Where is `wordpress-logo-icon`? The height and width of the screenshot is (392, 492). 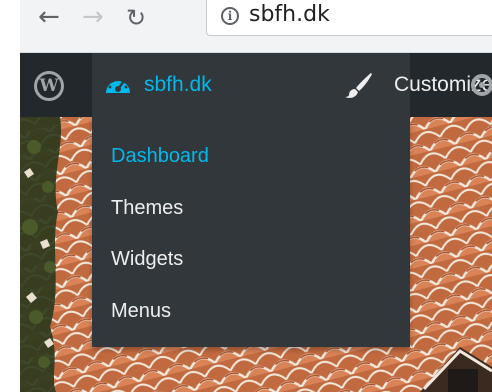 wordpress-logo-icon is located at coordinates (49, 86).